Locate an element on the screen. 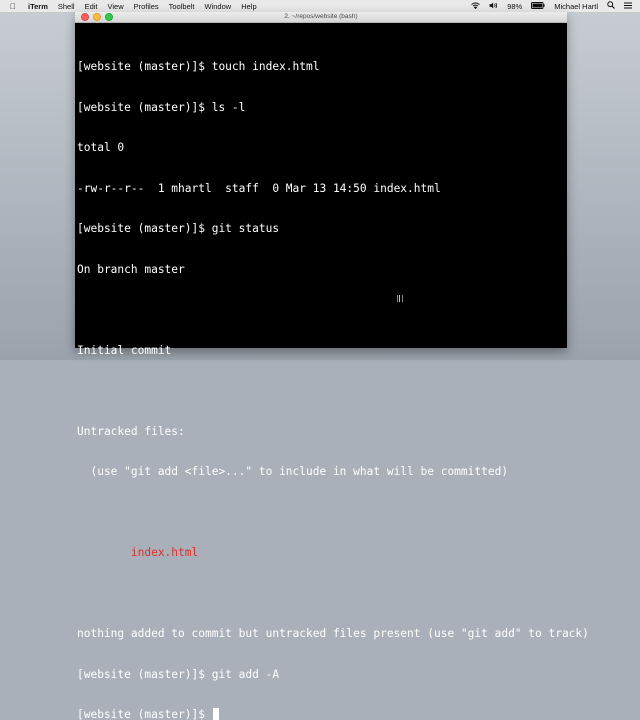  battery-percent: 98% is located at coordinates (515, 6).